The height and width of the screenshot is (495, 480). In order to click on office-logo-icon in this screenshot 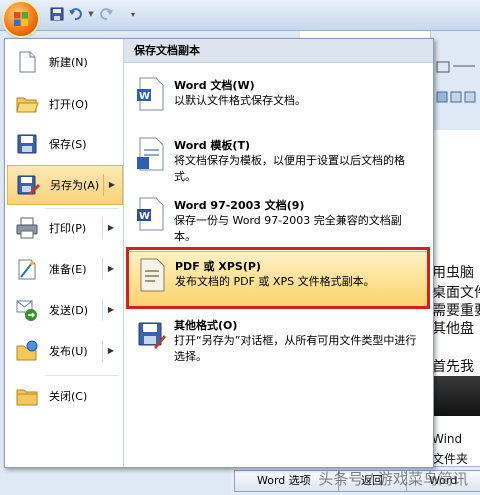, I will do `click(21, 19)`.